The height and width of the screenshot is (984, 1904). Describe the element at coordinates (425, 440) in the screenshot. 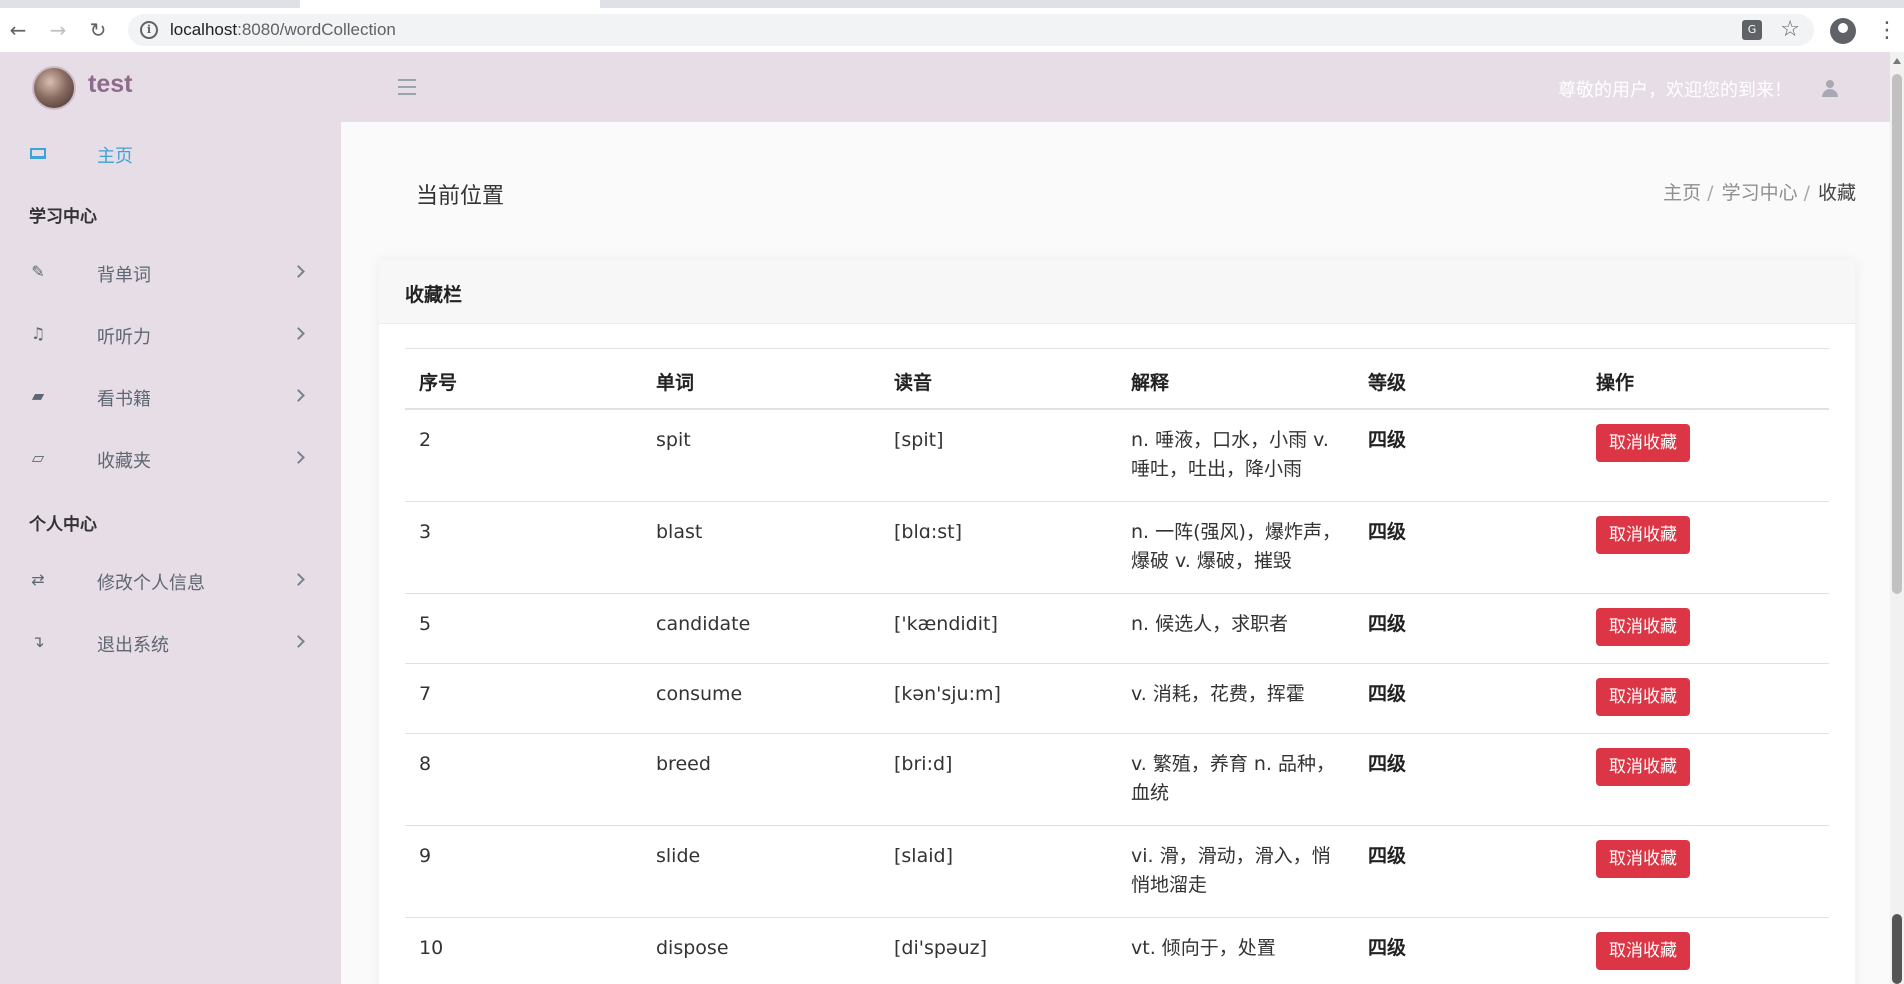

I see `cell-id: 2` at that location.